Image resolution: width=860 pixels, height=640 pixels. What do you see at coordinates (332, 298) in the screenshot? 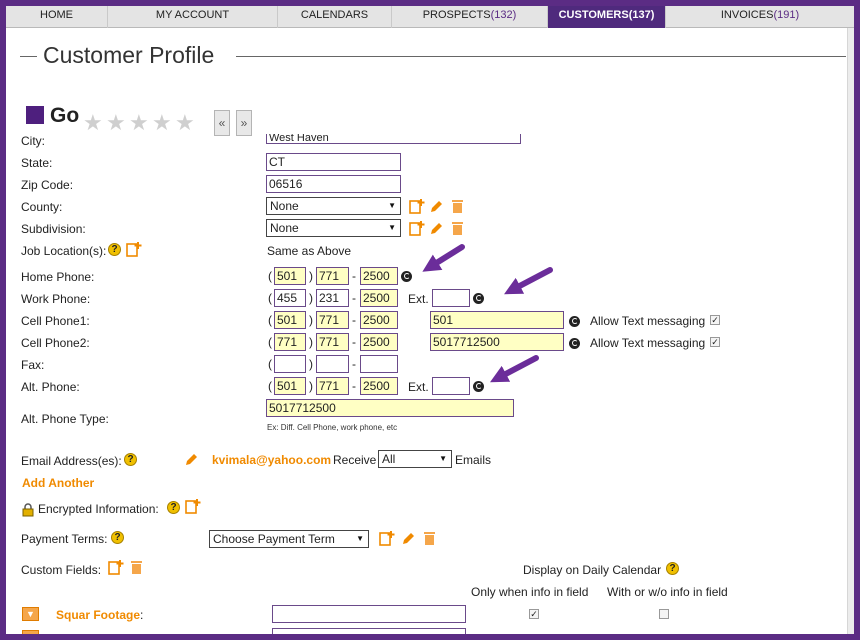
I see `work-phone-prefix: 231` at bounding box center [332, 298].